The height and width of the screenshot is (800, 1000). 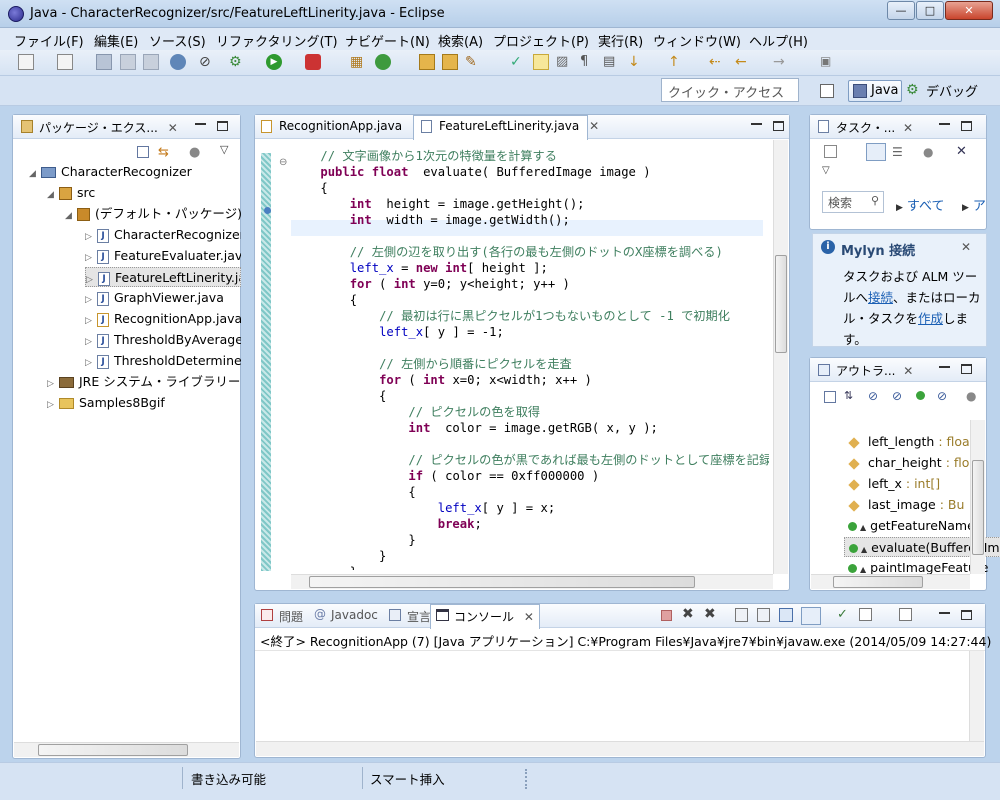 I want to click on hide-completed-icon: ✕, so click(x=961, y=151).